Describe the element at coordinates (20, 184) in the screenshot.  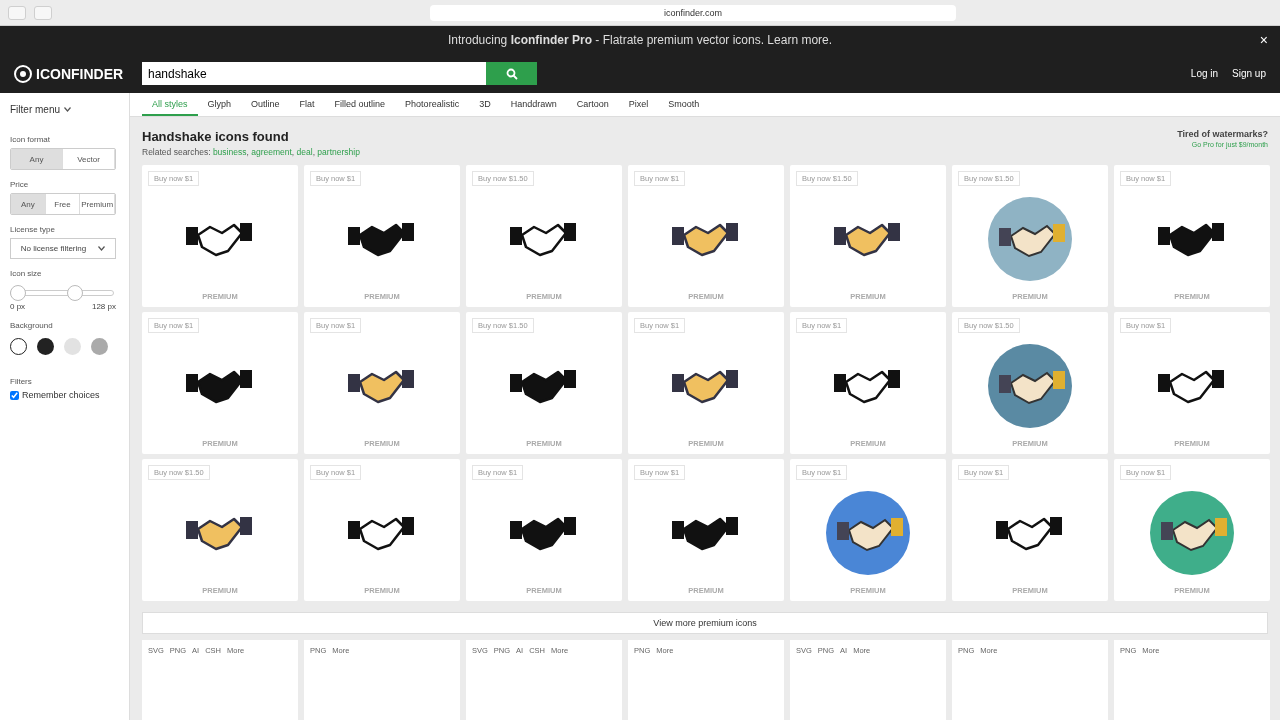
I see `filter-label: Price` at that location.